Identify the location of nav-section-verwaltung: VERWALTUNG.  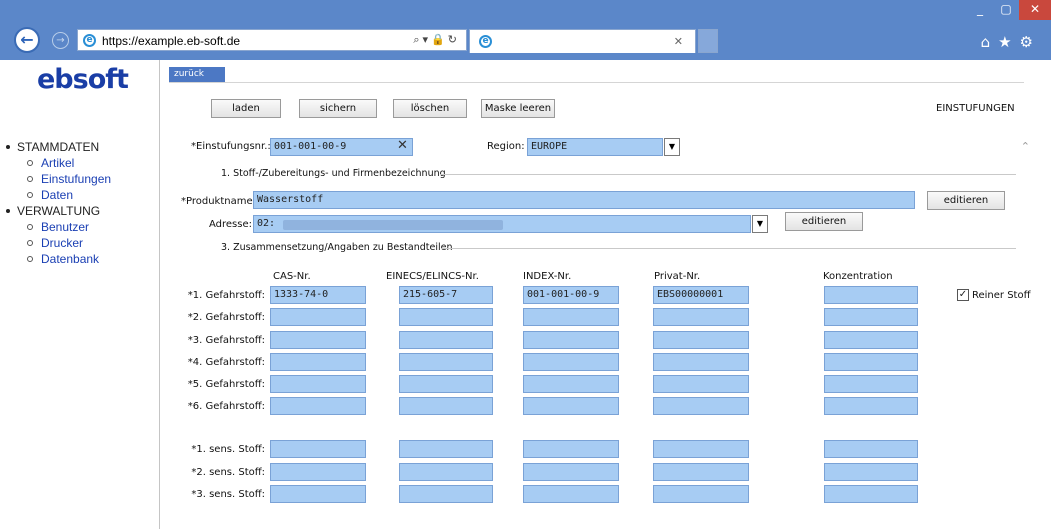
(81, 211).